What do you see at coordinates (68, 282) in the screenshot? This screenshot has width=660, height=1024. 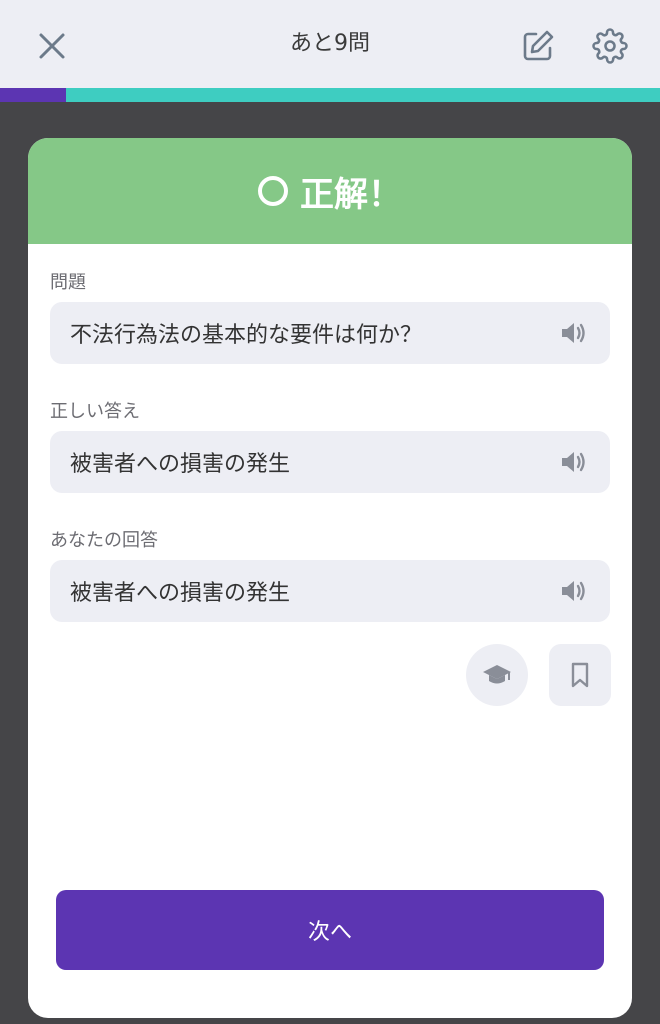 I see `question-label: 問題` at bounding box center [68, 282].